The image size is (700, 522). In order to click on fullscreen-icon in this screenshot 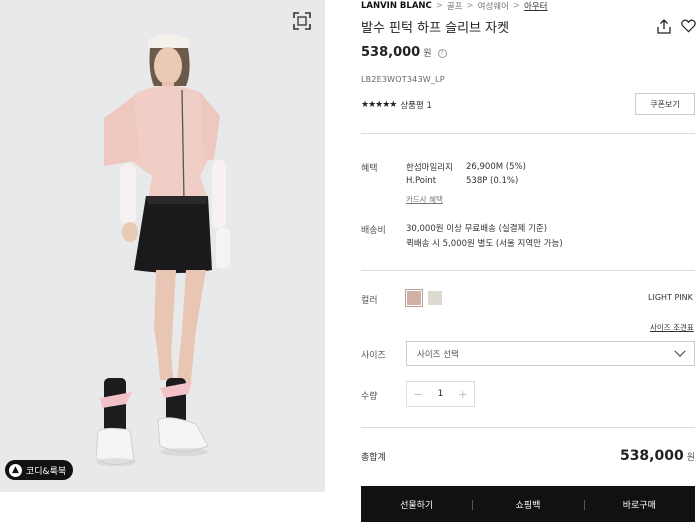, I will do `click(302, 21)`.